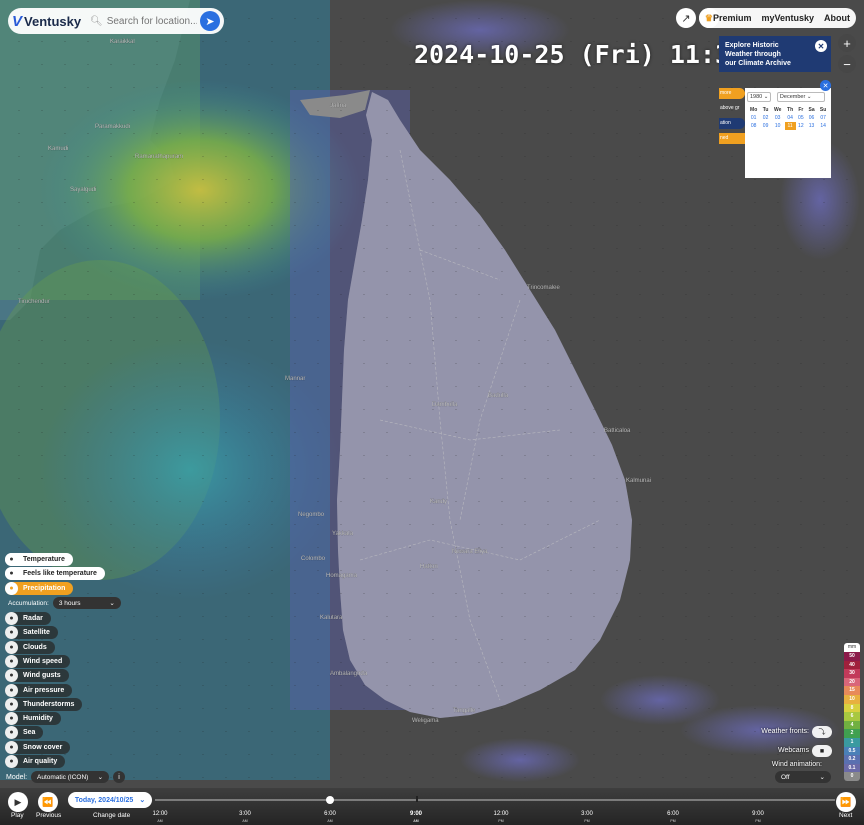 The height and width of the screenshot is (825, 864). Describe the element at coordinates (847, 64) in the screenshot. I see `zoom-out-icon: −` at that location.